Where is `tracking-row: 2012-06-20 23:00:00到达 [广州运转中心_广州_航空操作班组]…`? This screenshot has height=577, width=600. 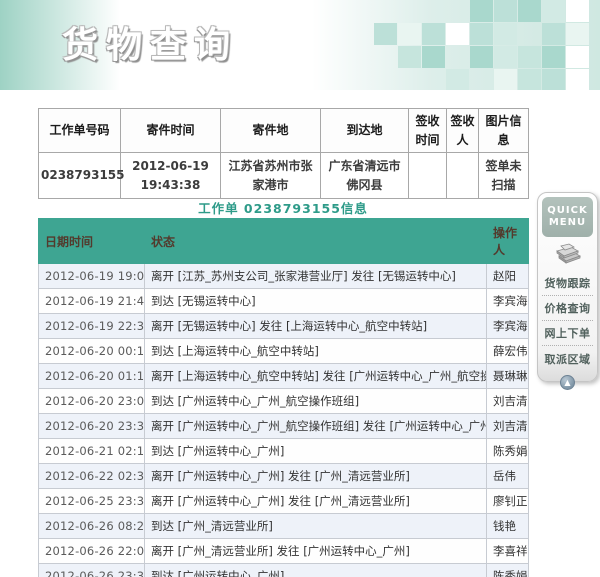 tracking-row: 2012-06-20 23:00:00到达 [广州运转中心_广州_航空操作班组]… is located at coordinates (283, 401).